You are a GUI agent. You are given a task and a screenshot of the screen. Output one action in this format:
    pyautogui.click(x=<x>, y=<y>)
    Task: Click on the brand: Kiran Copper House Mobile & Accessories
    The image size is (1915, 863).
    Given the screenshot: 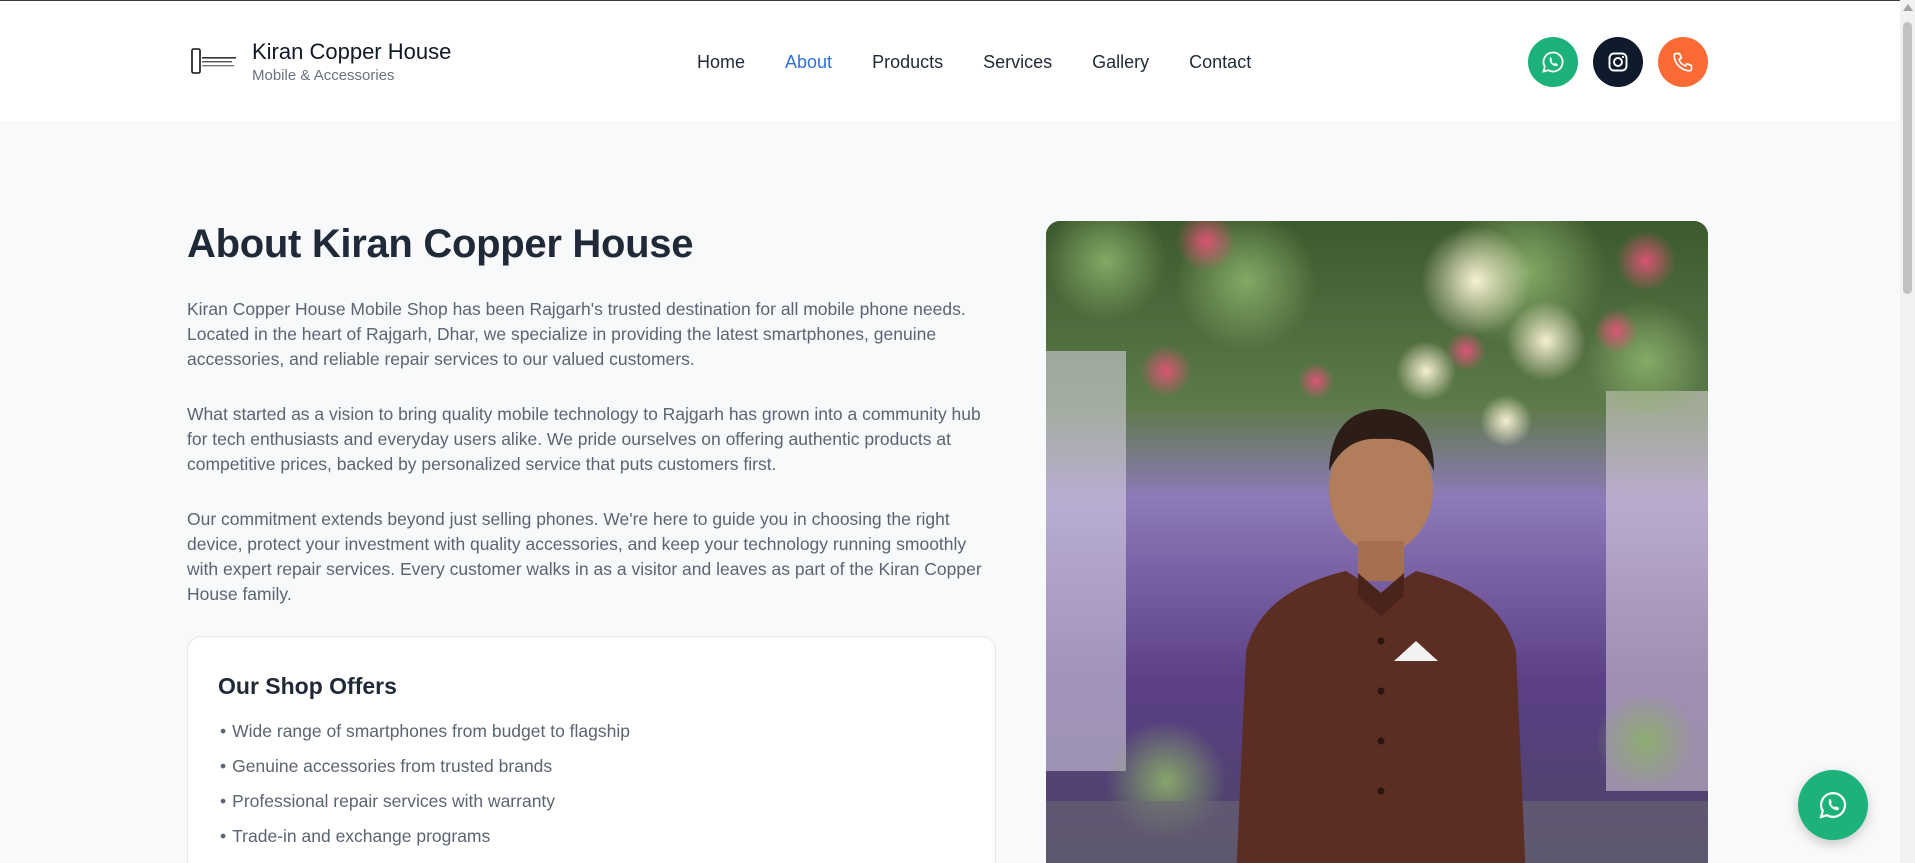 What is the action you would take?
    pyautogui.click(x=351, y=61)
    